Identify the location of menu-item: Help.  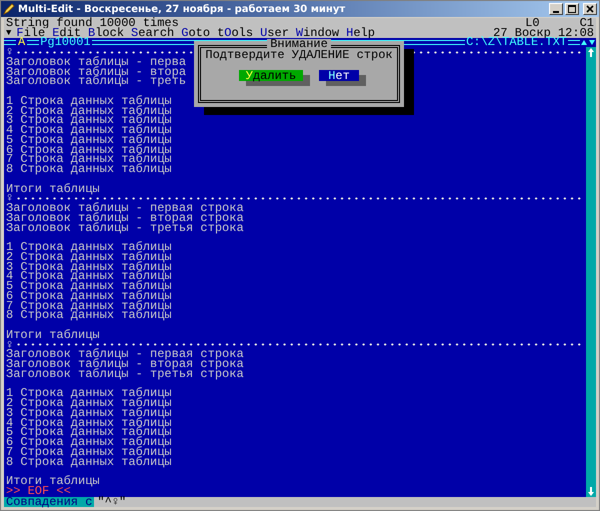
(360, 33).